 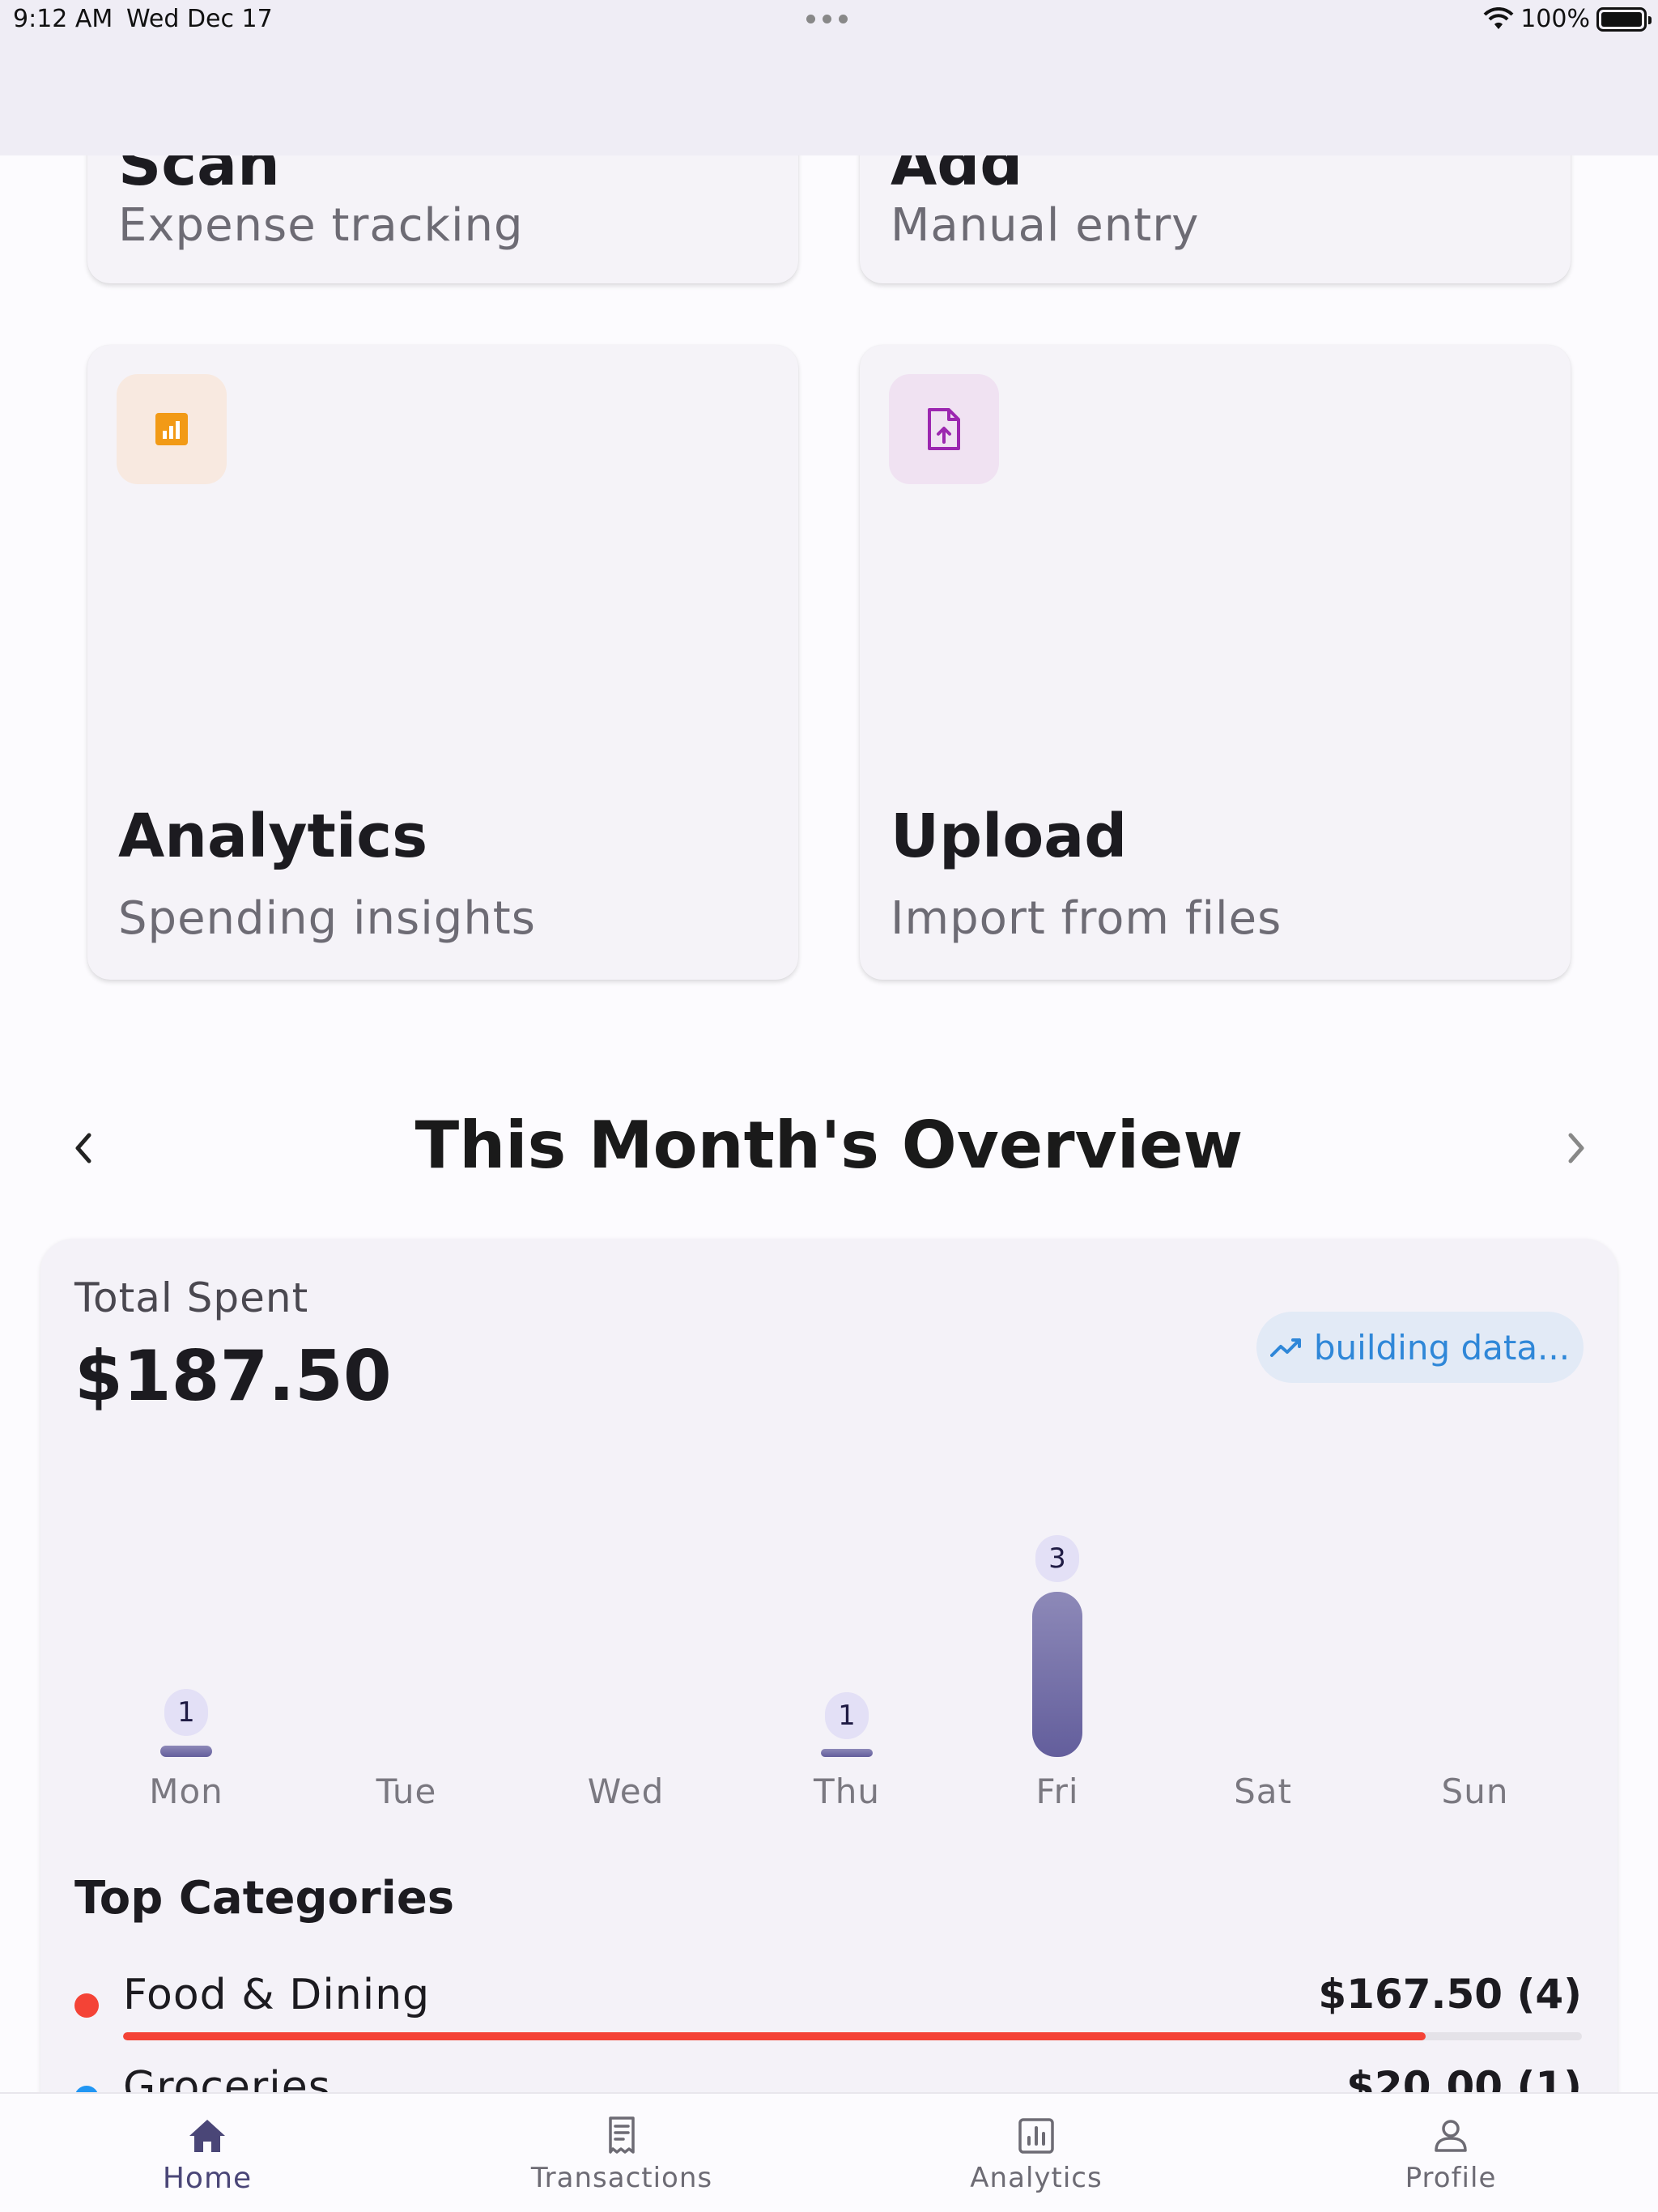 What do you see at coordinates (1086, 919) in the screenshot?
I see `card-subtitle: Import from files` at bounding box center [1086, 919].